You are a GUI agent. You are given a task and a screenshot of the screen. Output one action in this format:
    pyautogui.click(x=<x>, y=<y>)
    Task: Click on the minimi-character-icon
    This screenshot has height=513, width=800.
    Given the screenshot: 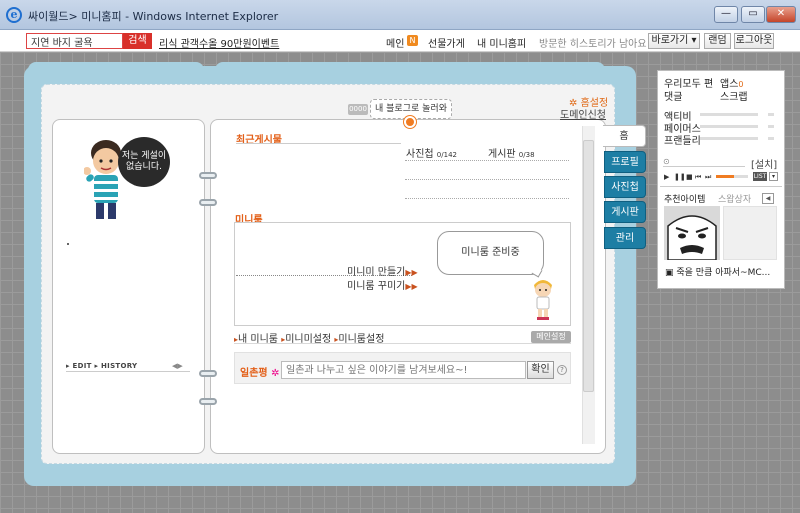 What is the action you would take?
    pyautogui.click(x=543, y=300)
    